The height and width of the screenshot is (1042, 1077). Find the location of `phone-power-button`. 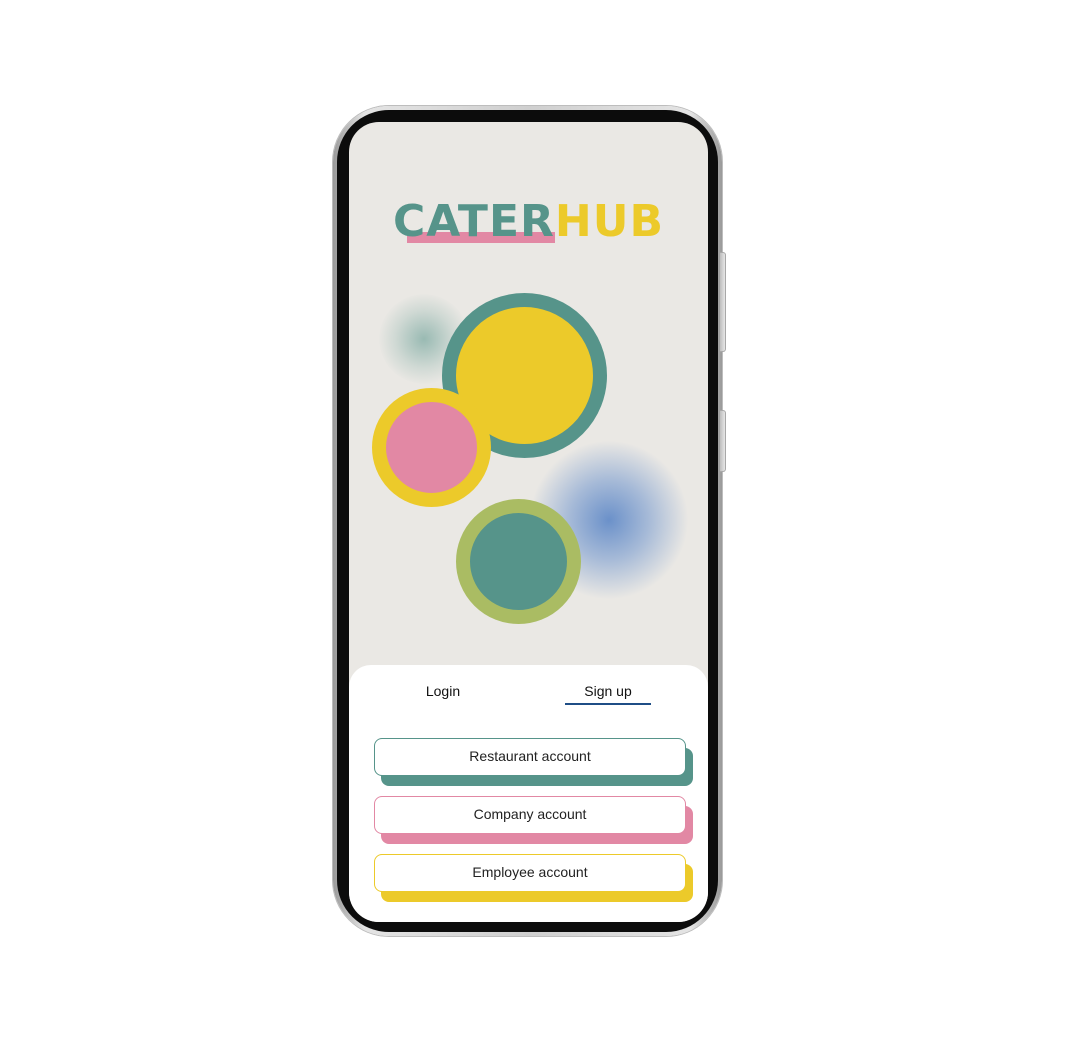

phone-power-button is located at coordinates (723, 302).